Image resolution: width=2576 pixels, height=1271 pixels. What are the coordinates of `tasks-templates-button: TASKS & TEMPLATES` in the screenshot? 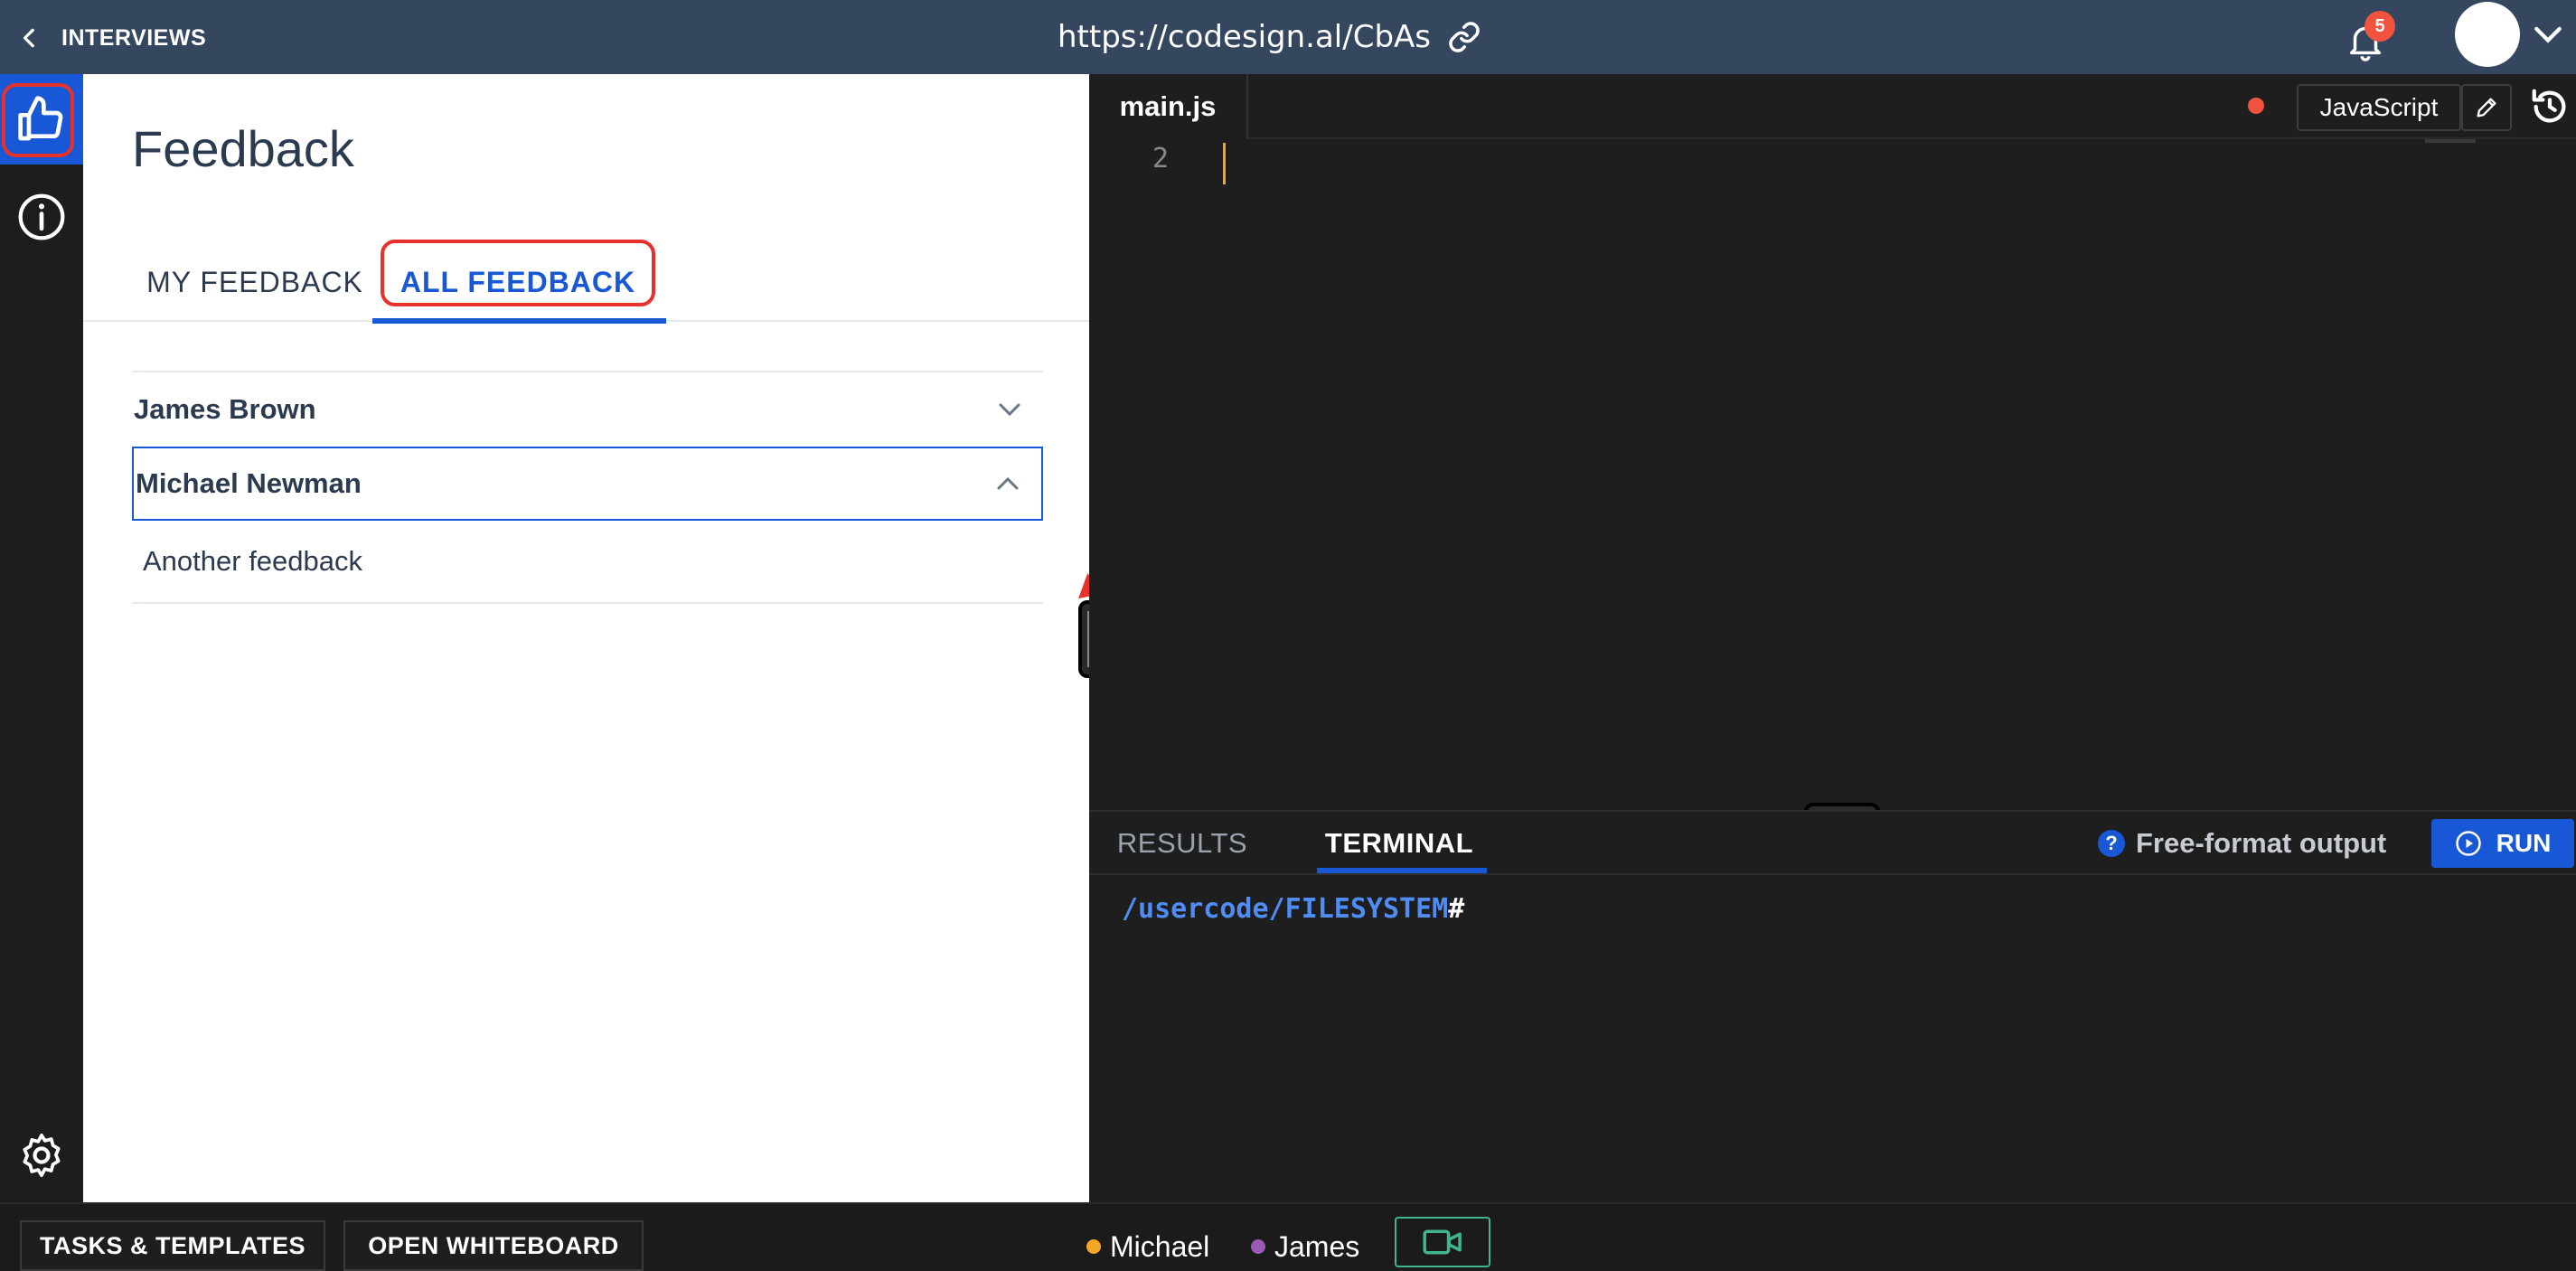 It's located at (173, 1245).